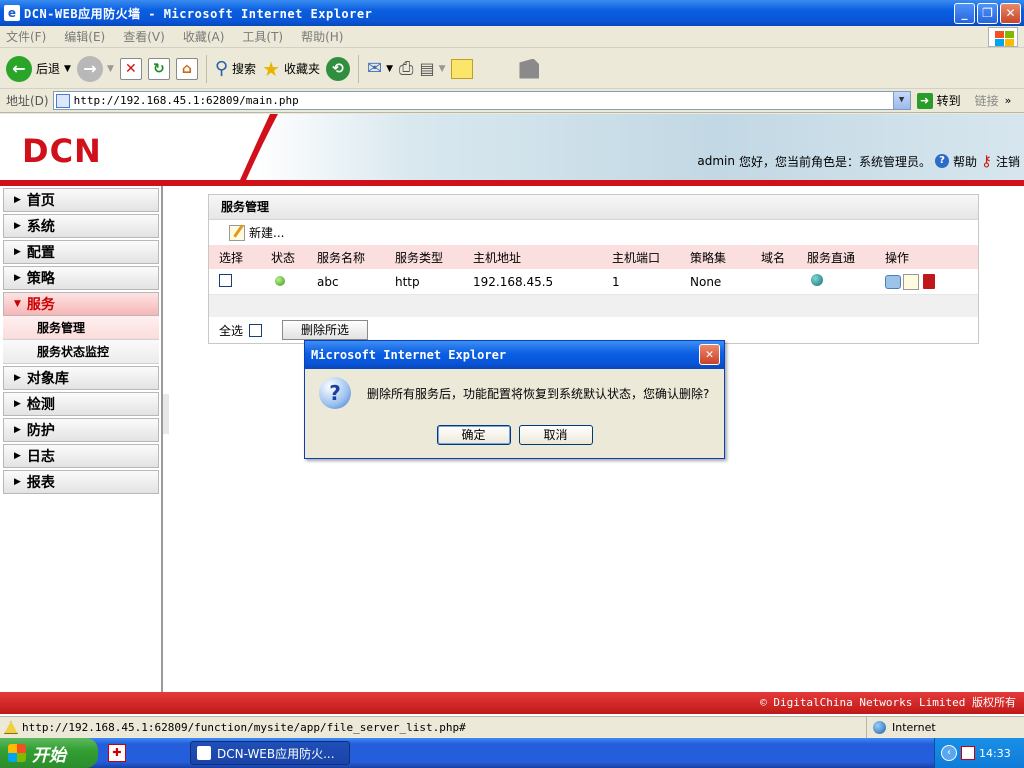 This screenshot has width=1024, height=768. What do you see at coordinates (81, 252) in the screenshot?
I see `sidebar-item-config: ▶ 配置` at bounding box center [81, 252].